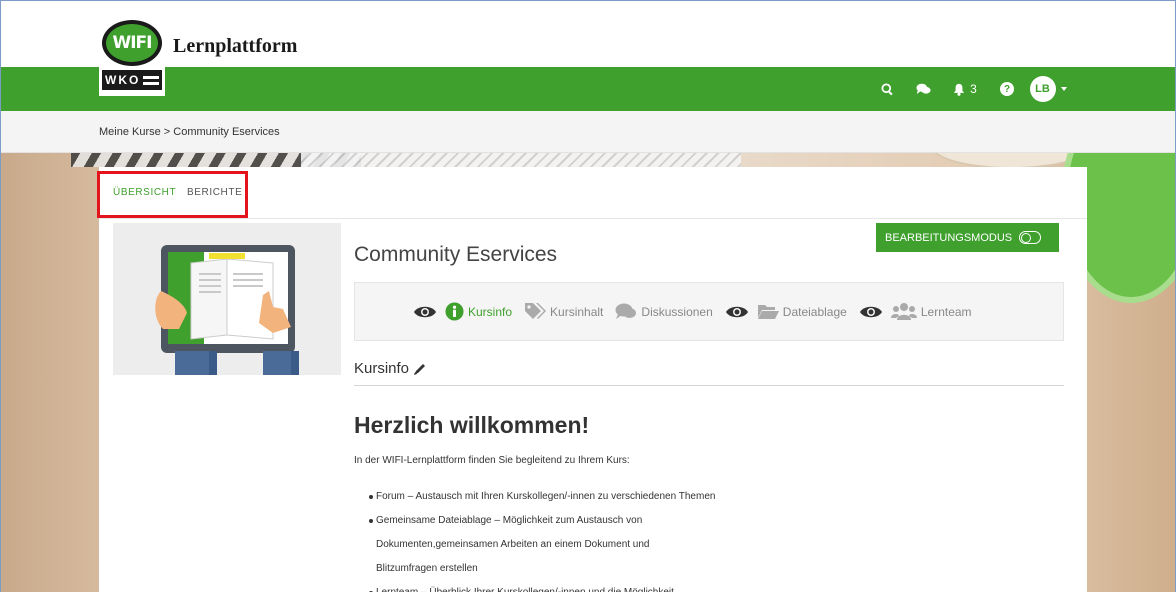 Image resolution: width=1176 pixels, height=592 pixels. What do you see at coordinates (456, 254) in the screenshot?
I see `course-title: Community Eservices` at bounding box center [456, 254].